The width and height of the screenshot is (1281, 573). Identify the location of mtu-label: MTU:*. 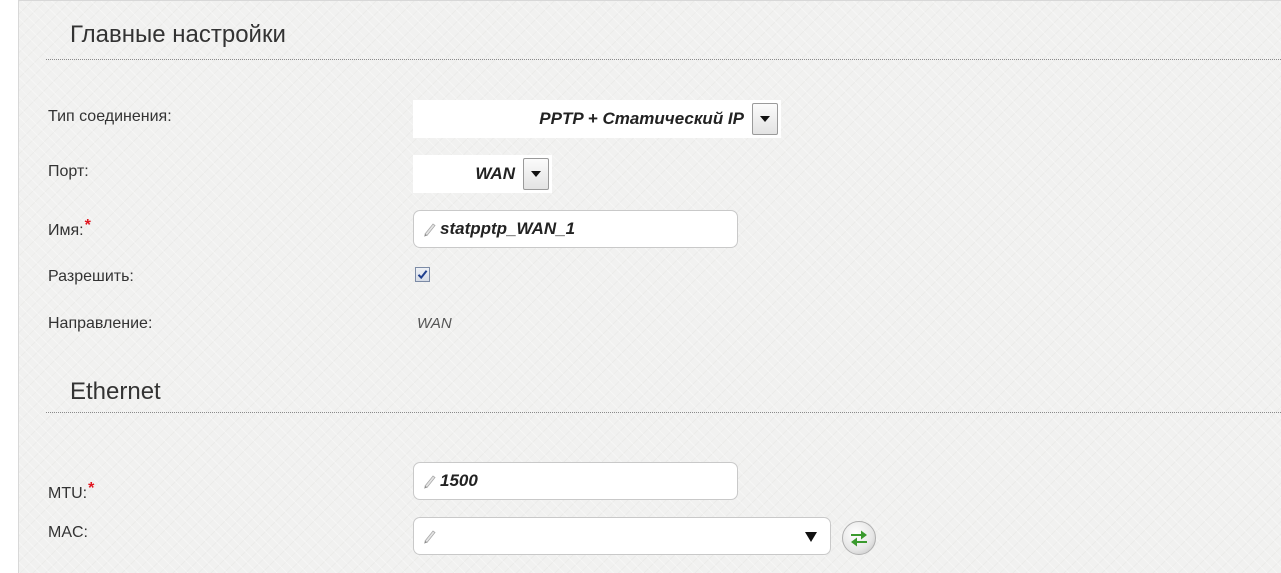
(71, 491).